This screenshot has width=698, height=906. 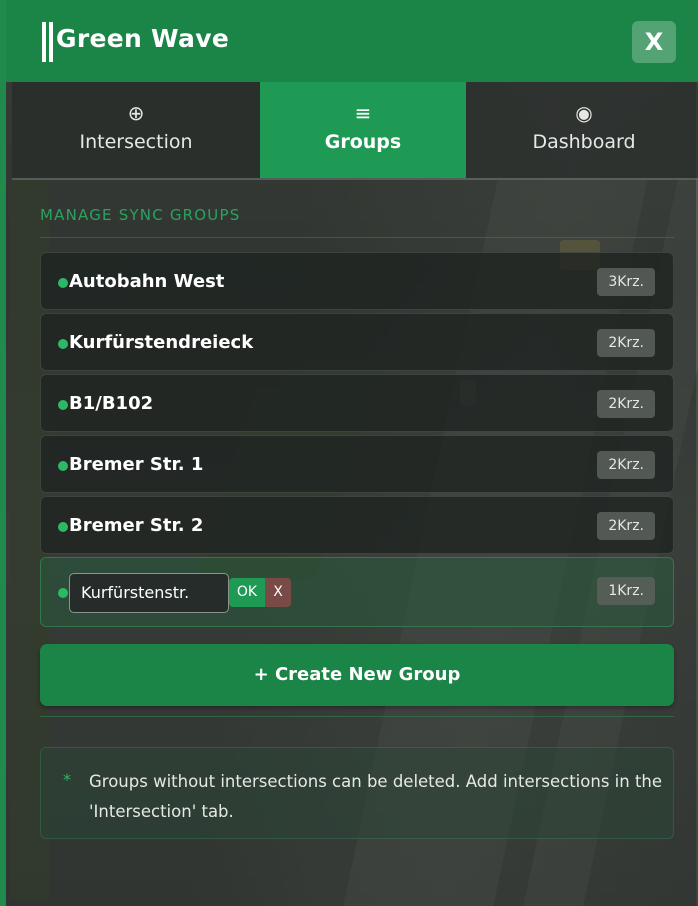 I want to click on group-name-input: Kurfürstenstr., so click(x=149, y=593).